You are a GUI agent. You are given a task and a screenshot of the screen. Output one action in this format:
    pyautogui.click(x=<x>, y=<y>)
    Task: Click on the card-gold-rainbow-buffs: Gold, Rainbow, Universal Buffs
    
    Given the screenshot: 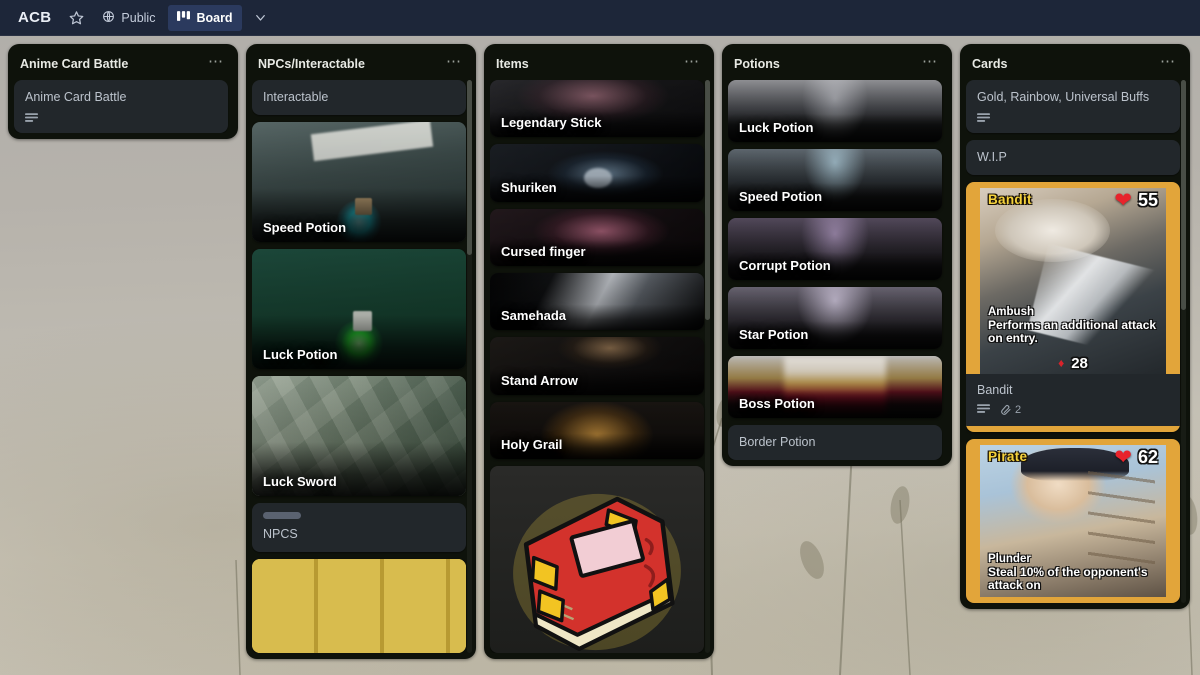 What is the action you would take?
    pyautogui.click(x=1073, y=106)
    